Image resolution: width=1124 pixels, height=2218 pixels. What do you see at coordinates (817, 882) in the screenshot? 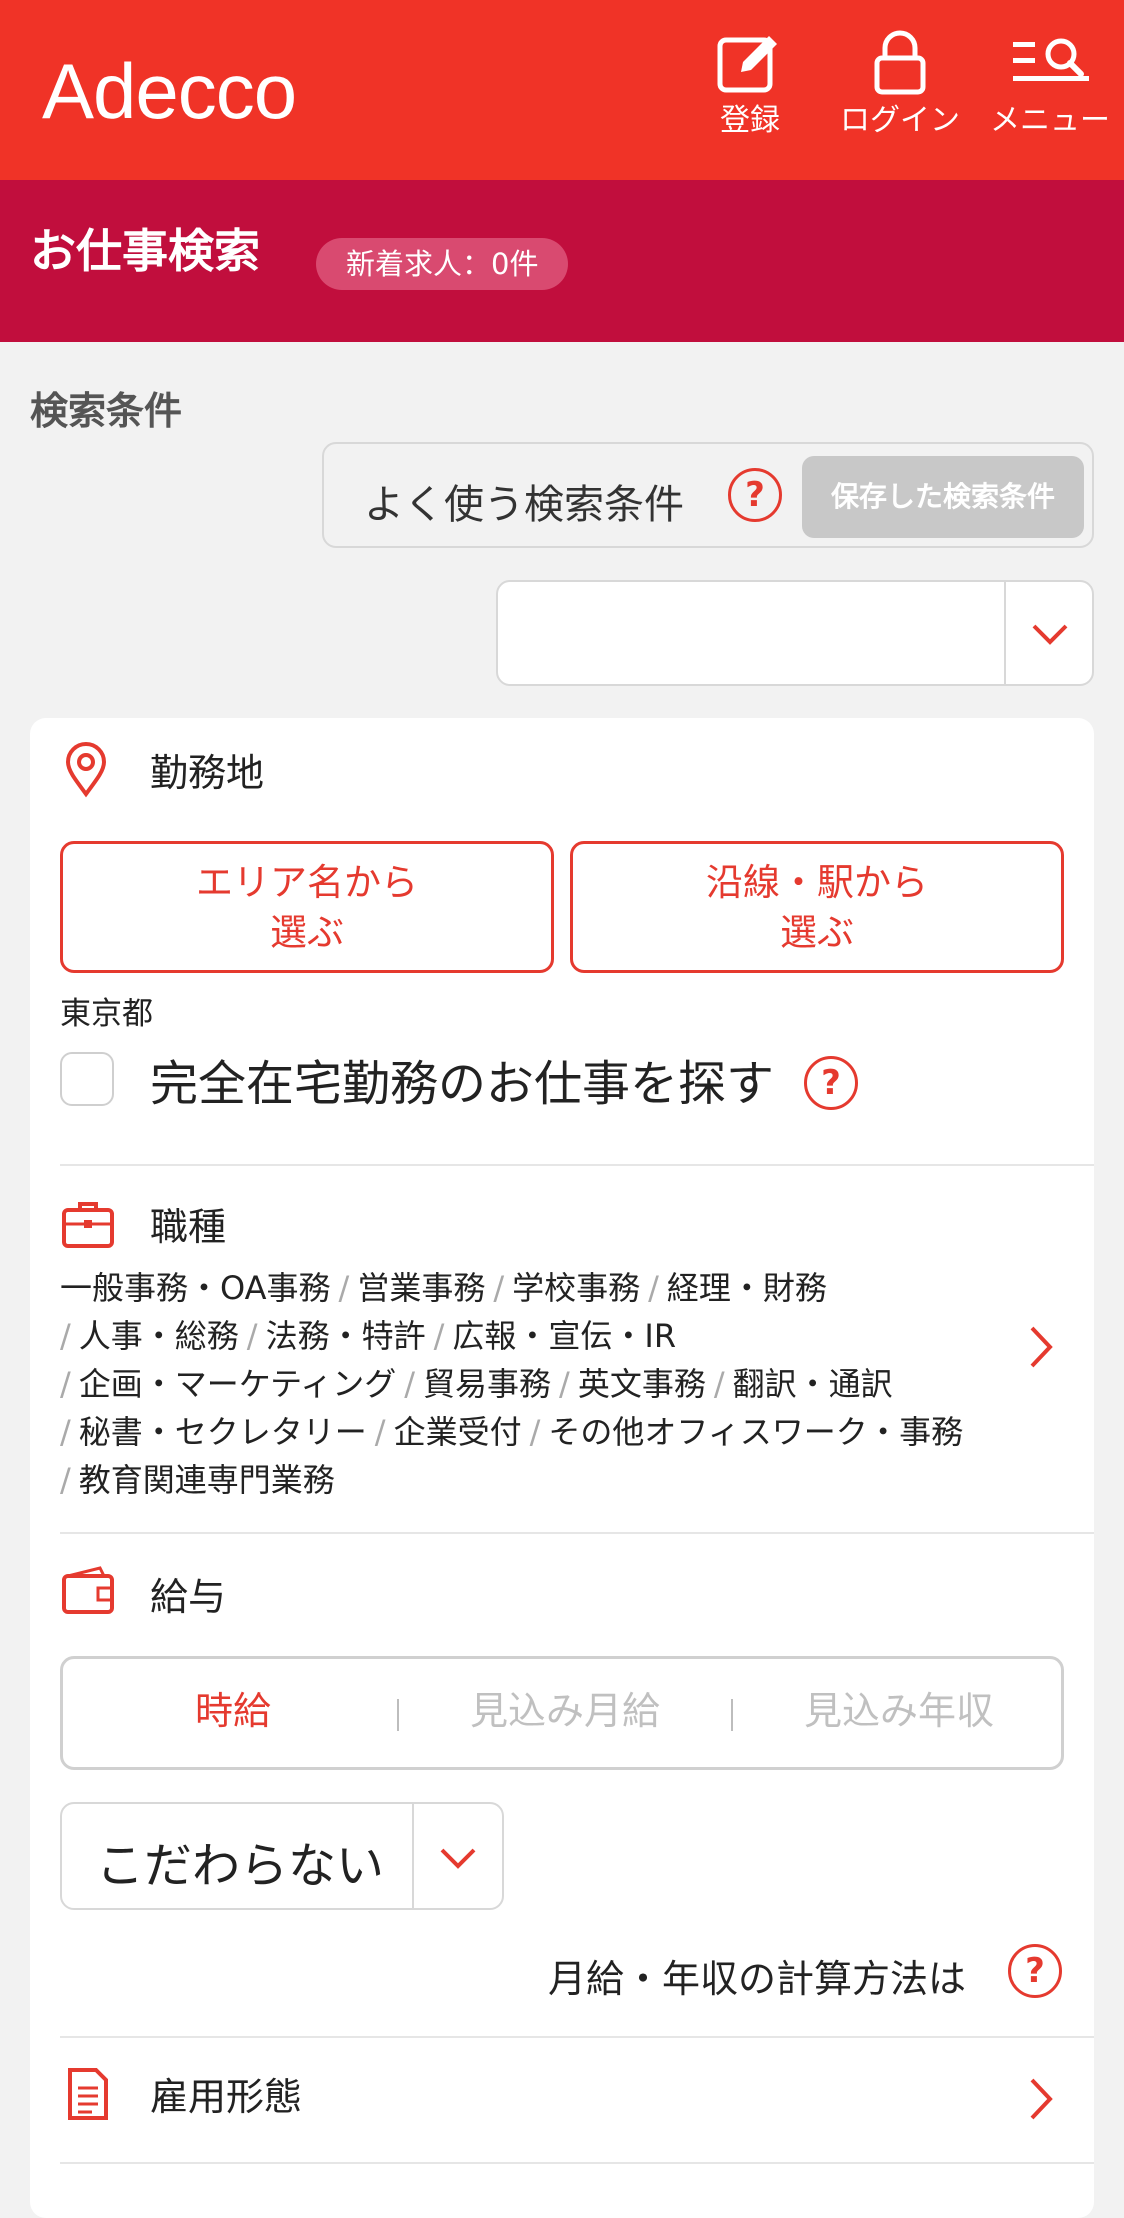
I see `line-button-line1: 沿線・駅から` at bounding box center [817, 882].